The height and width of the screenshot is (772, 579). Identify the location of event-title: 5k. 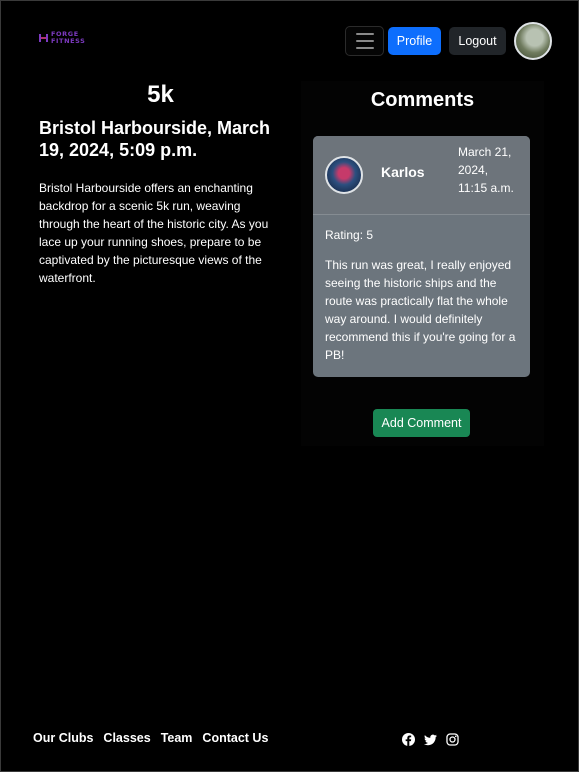
(160, 94).